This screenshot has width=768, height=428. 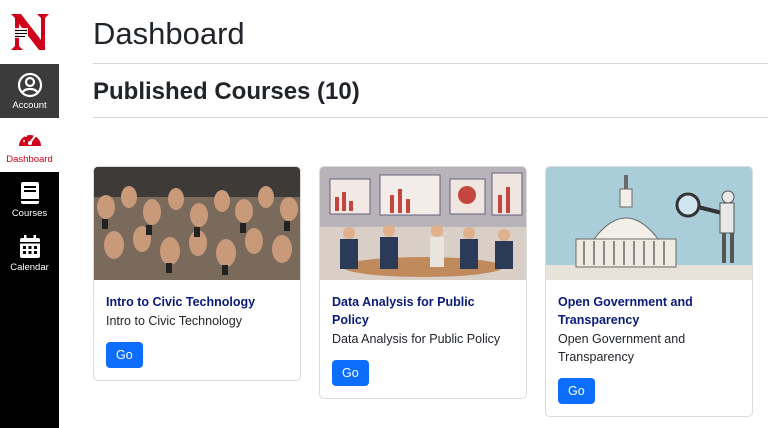 What do you see at coordinates (226, 91) in the screenshot?
I see `section-title: Published Courses (10)` at bounding box center [226, 91].